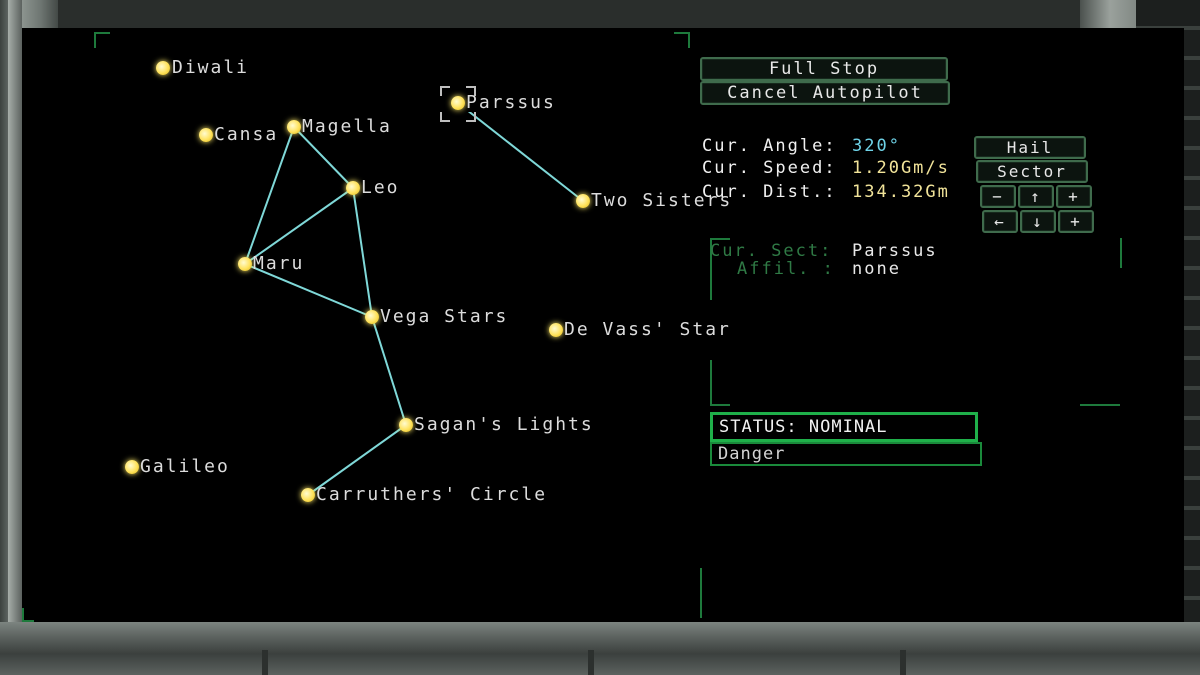 This screenshot has height=675, width=1200. Describe the element at coordinates (824, 69) in the screenshot. I see `full-stop-button: Full Stop` at that location.